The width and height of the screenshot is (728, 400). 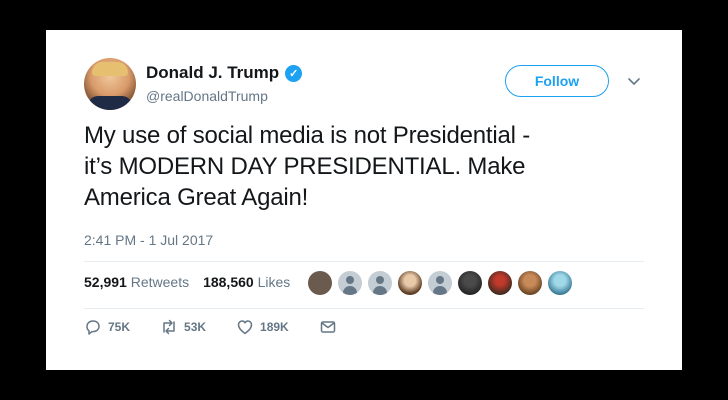 I want to click on message-button, so click(x=328, y=327).